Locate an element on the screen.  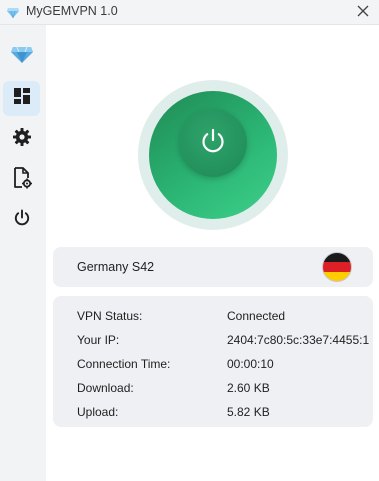
sidebar-item-file-settings is located at coordinates (21, 180).